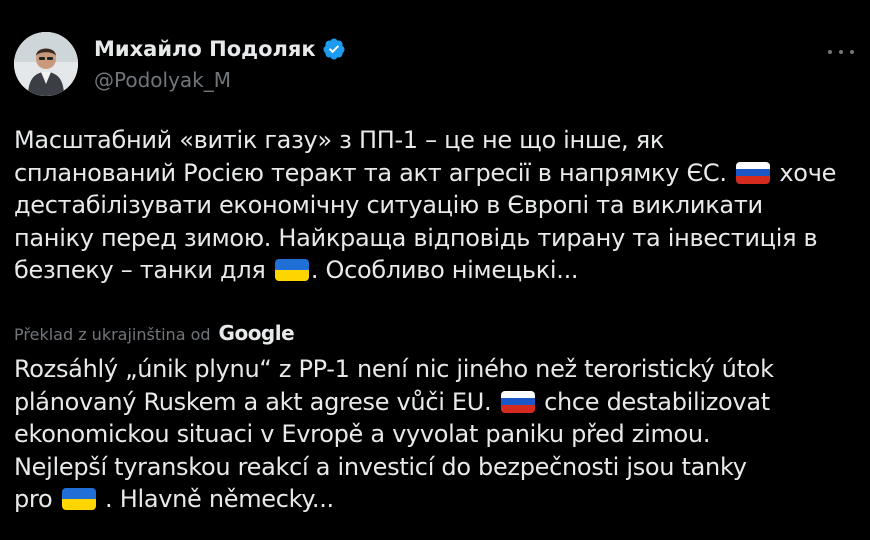  I want to click on verified-badge-icon, so click(334, 49).